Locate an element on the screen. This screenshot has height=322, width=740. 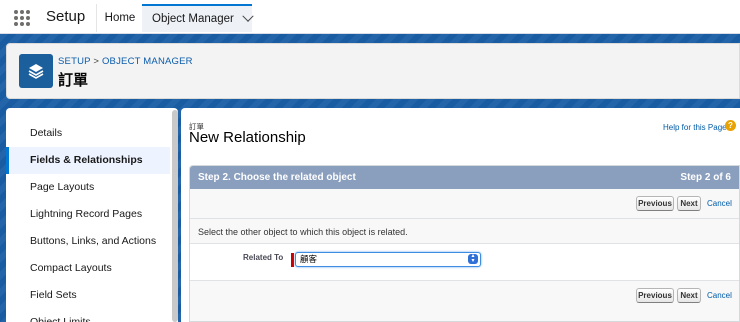
tab-object-manager-label: Object Manager is located at coordinates (193, 19).